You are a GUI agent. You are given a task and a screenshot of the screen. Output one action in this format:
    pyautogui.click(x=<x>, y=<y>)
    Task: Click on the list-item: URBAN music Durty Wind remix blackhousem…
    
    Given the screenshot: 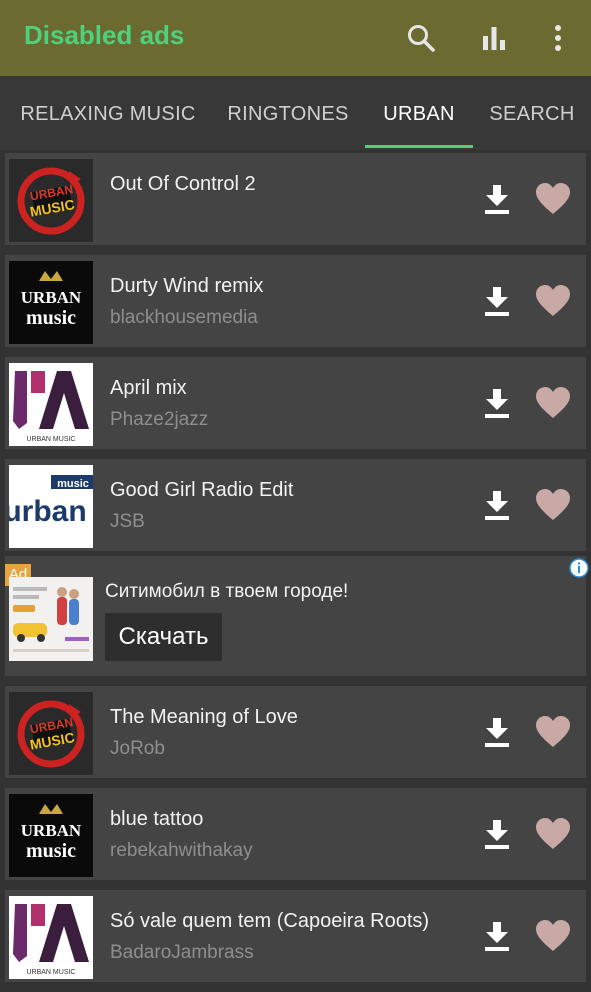 What is the action you would take?
    pyautogui.click(x=295, y=301)
    